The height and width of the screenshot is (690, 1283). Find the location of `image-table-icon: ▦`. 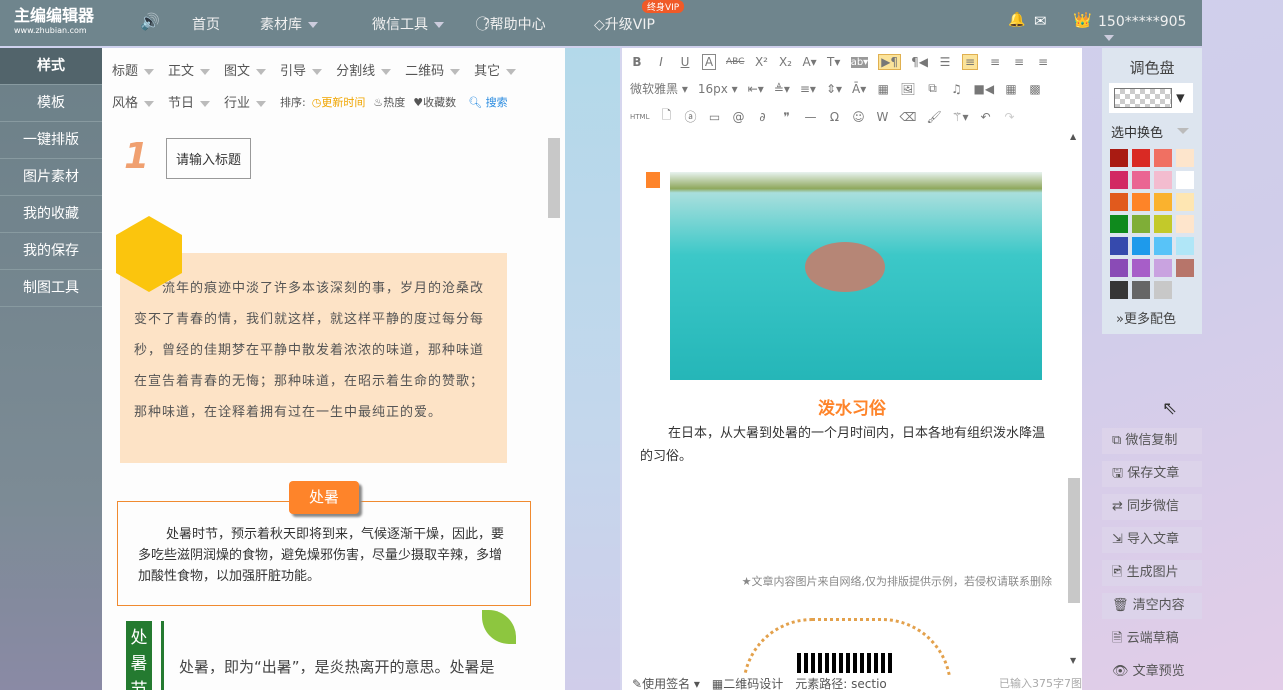

image-table-icon: ▦ is located at coordinates (1011, 89).